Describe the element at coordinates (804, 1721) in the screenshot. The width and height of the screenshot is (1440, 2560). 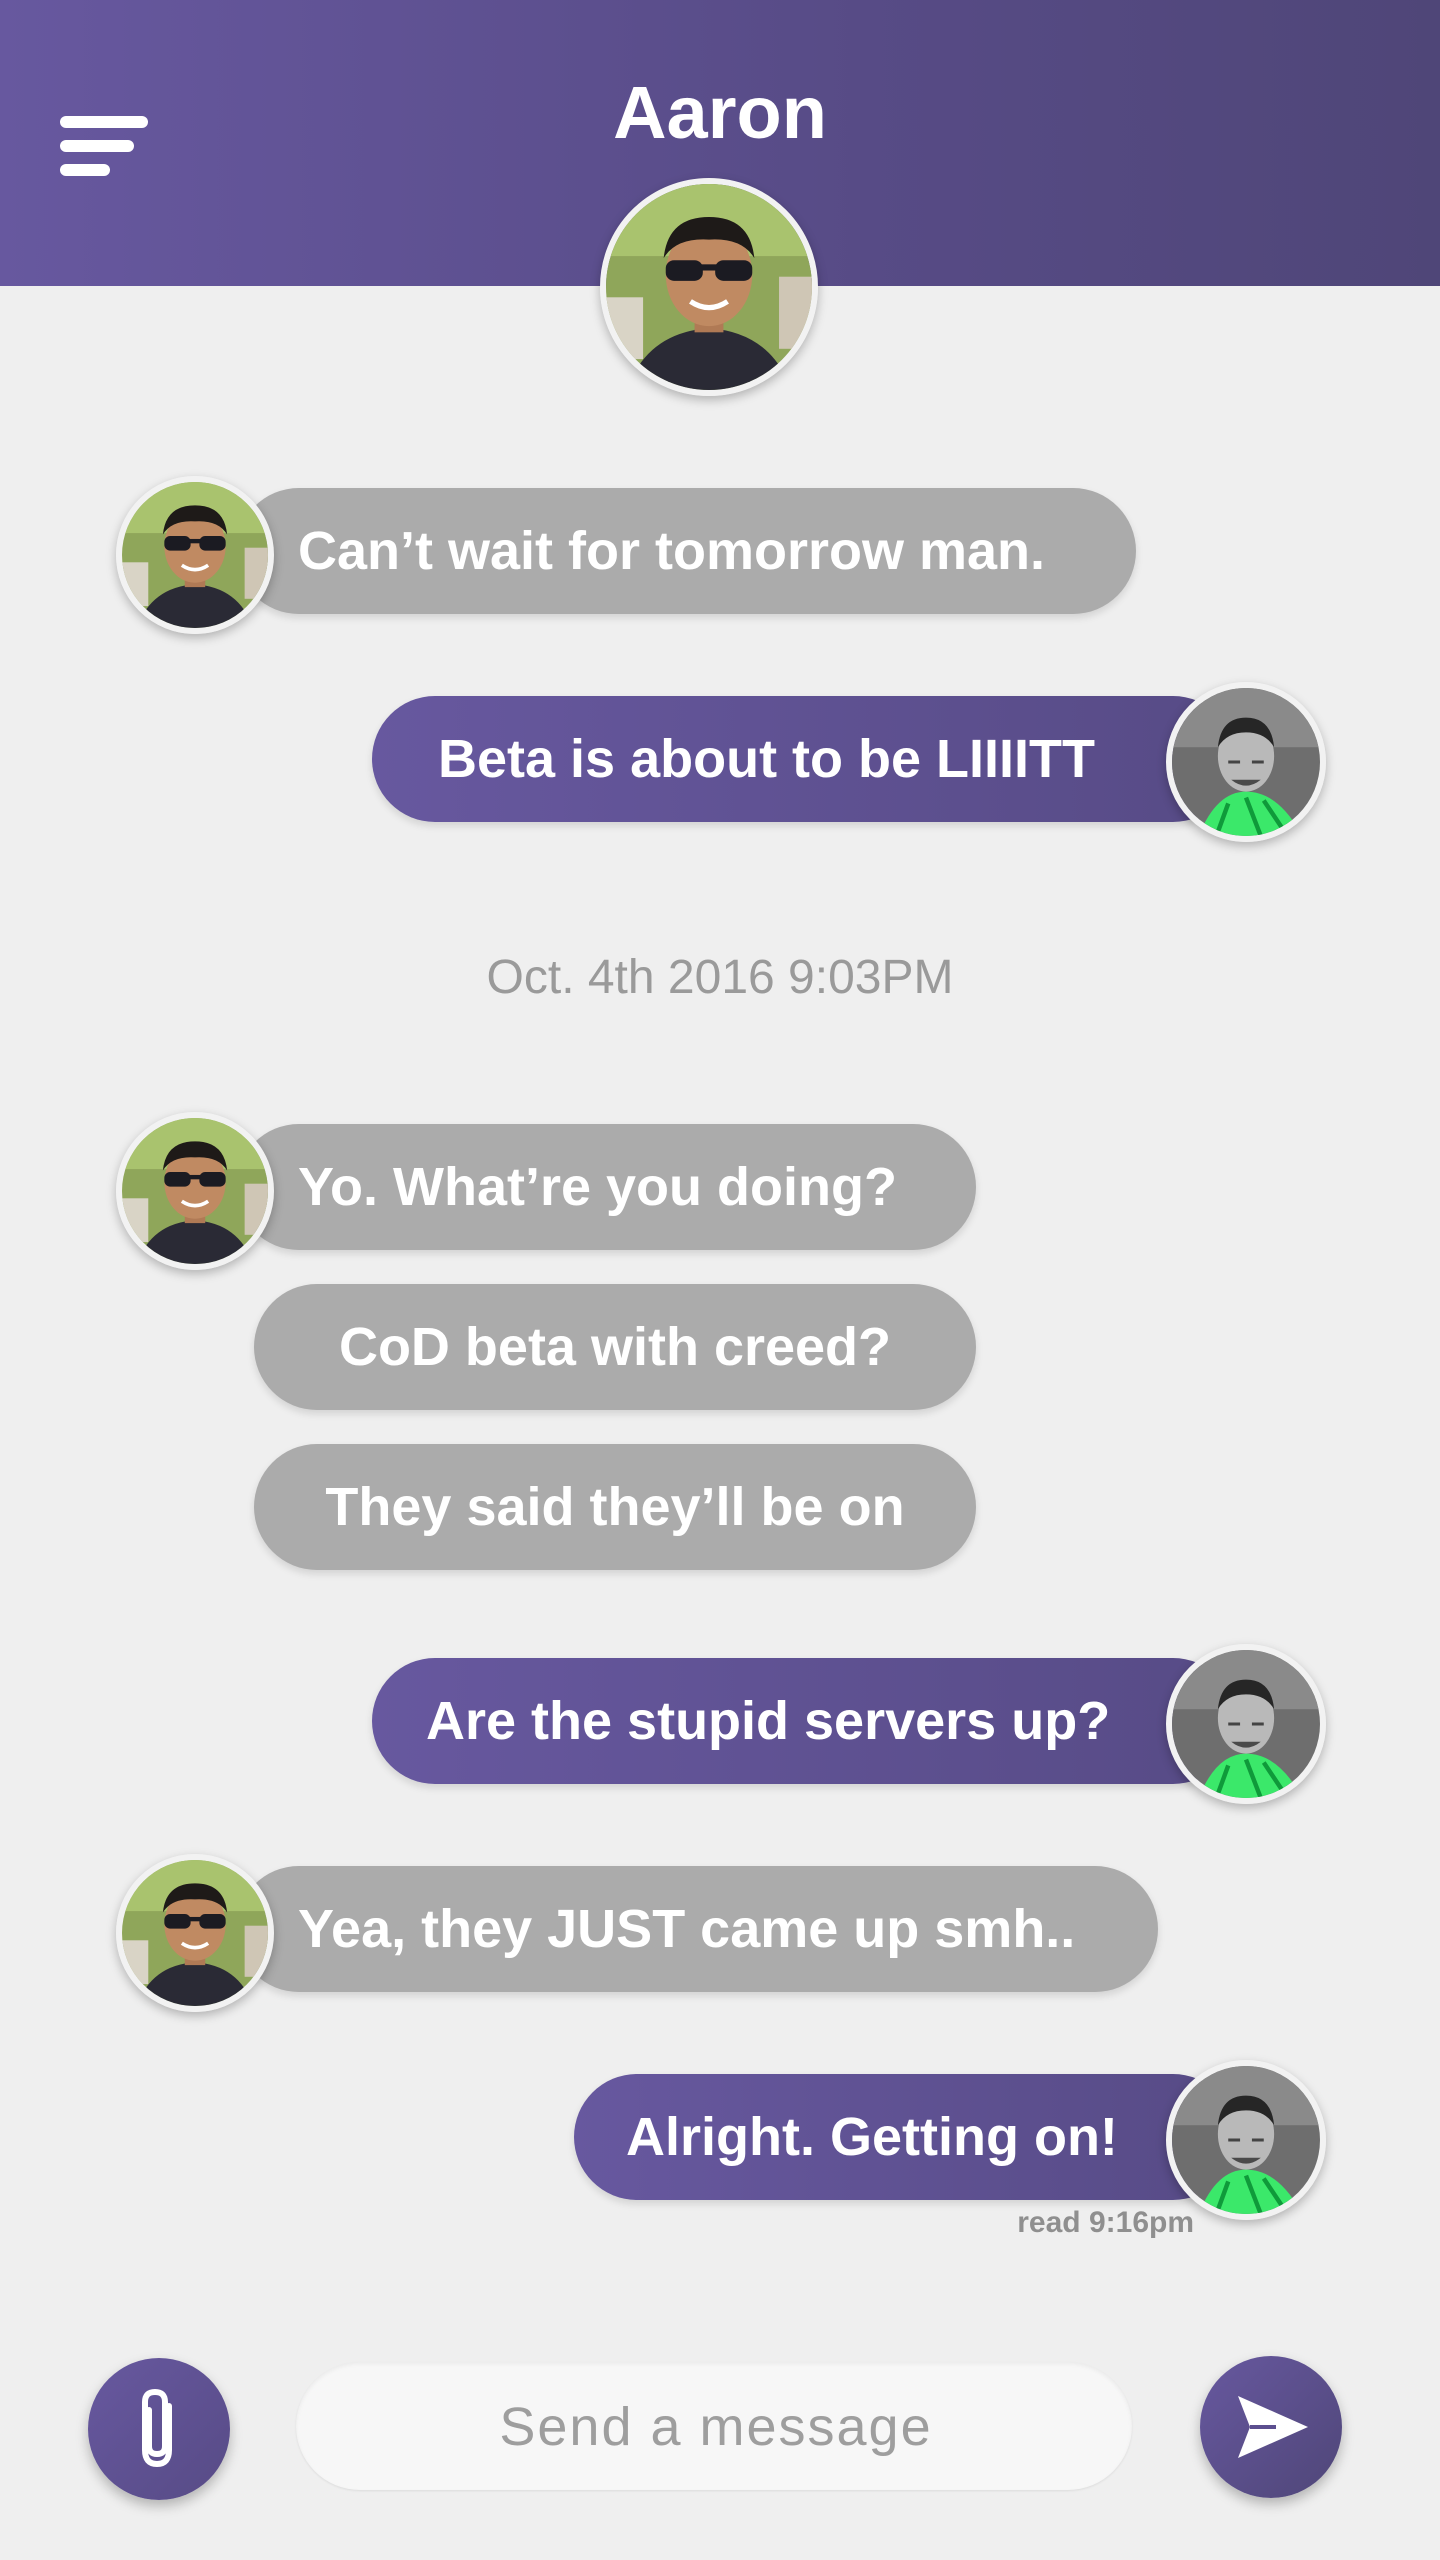
I see `outgoing-message-bubble: Are the stupid servers up?` at that location.